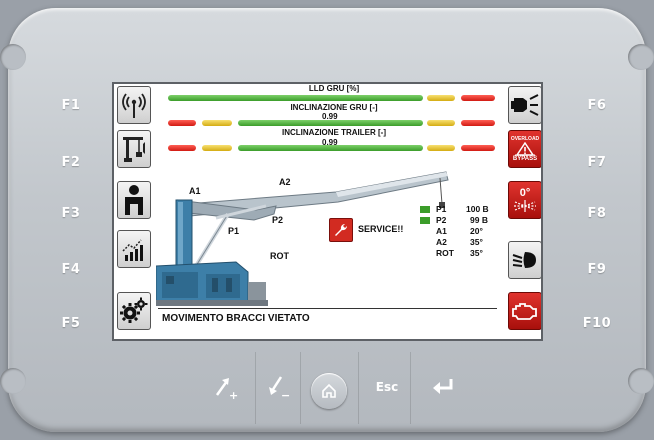 This screenshot has width=654, height=440. Describe the element at coordinates (381, 229) in the screenshot. I see `service-warning: SERVICE!!` at that location.